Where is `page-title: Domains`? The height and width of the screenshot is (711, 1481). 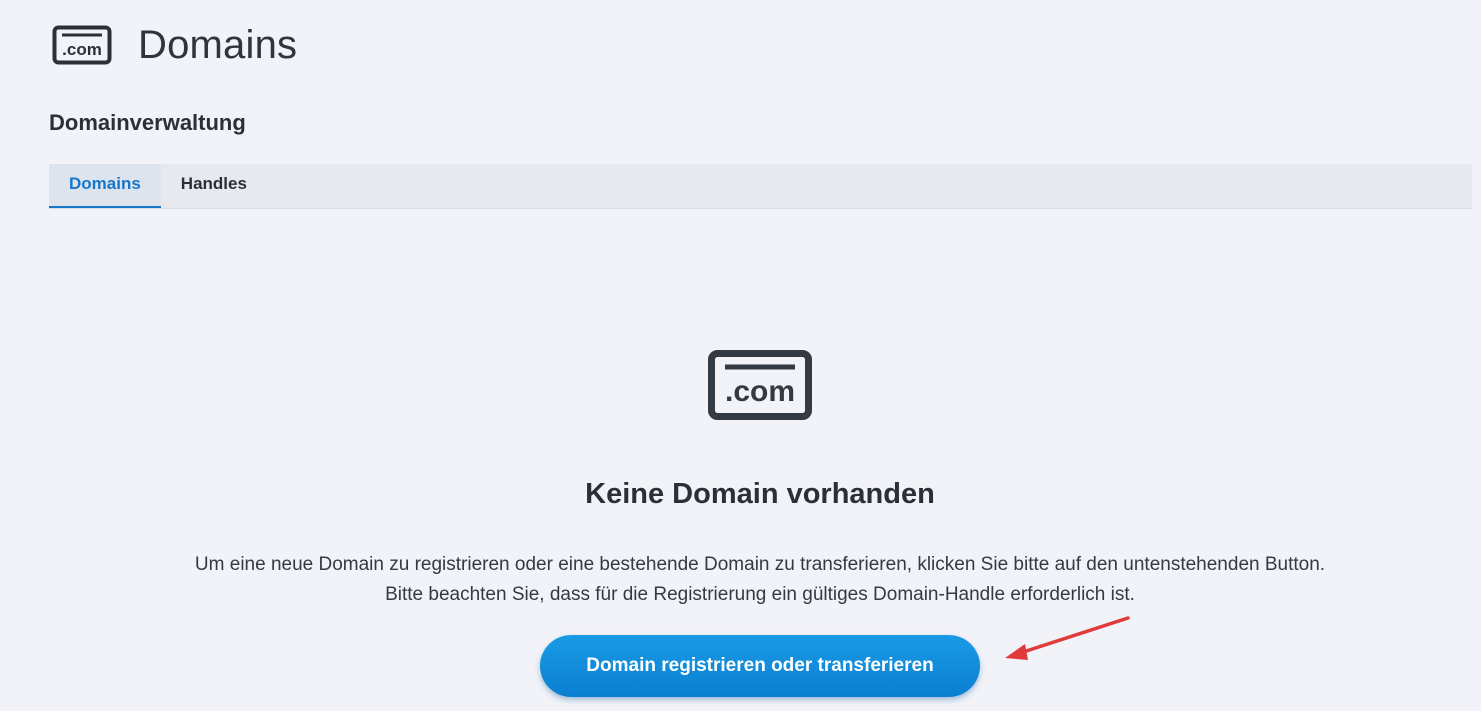 page-title: Domains is located at coordinates (218, 45).